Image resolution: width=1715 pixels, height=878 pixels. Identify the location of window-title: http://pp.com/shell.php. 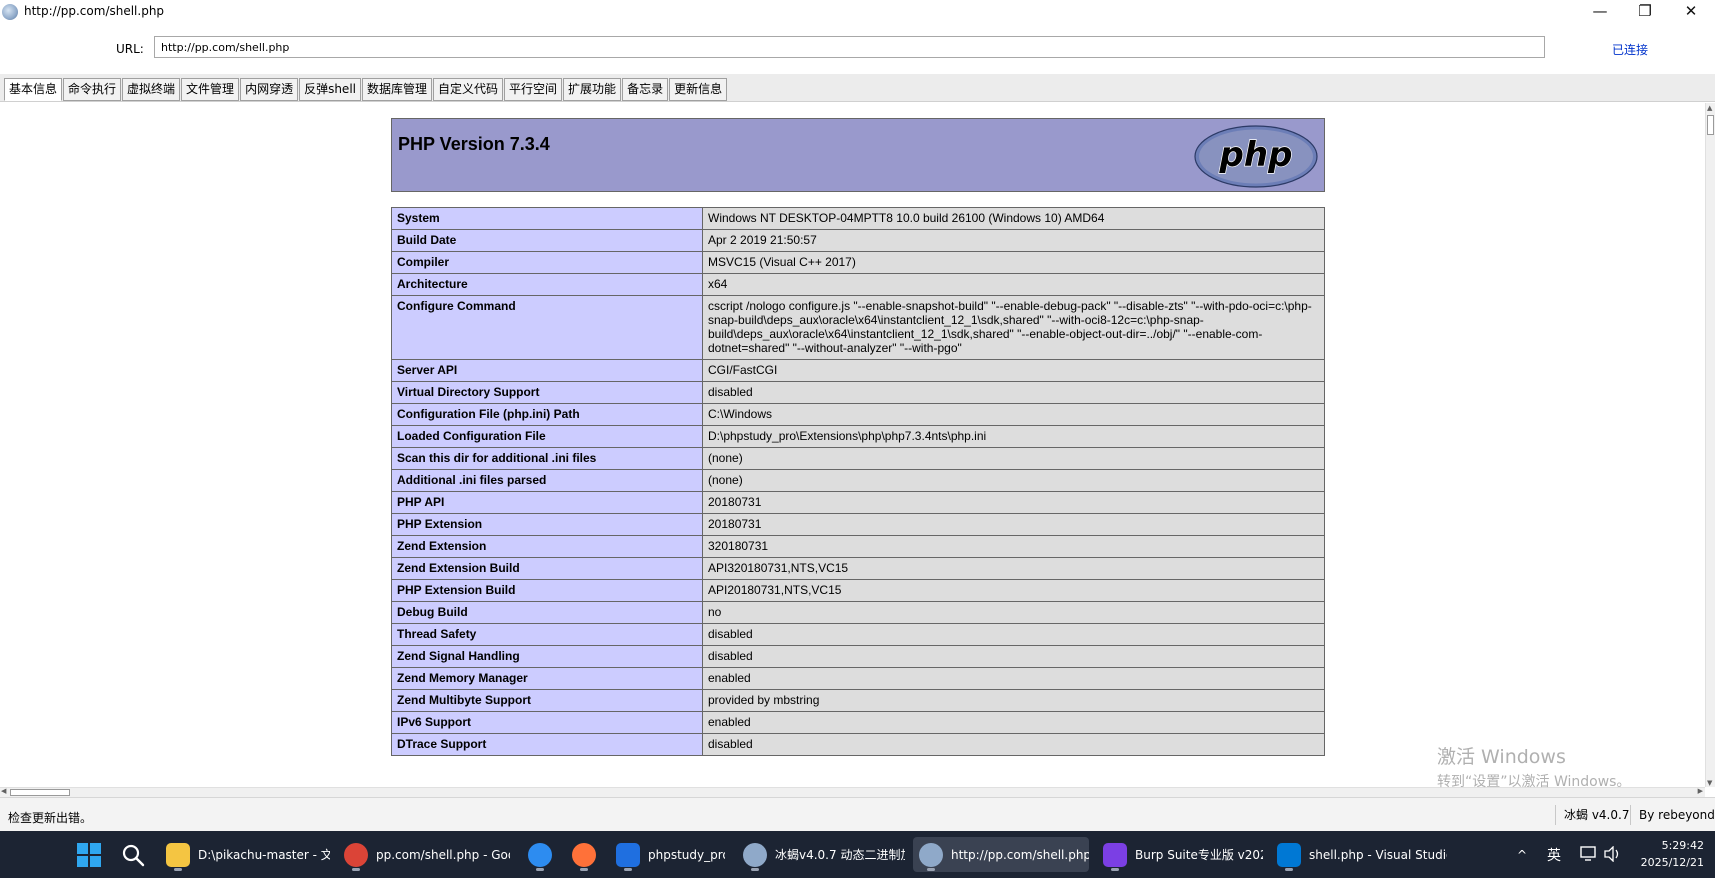
(94, 11).